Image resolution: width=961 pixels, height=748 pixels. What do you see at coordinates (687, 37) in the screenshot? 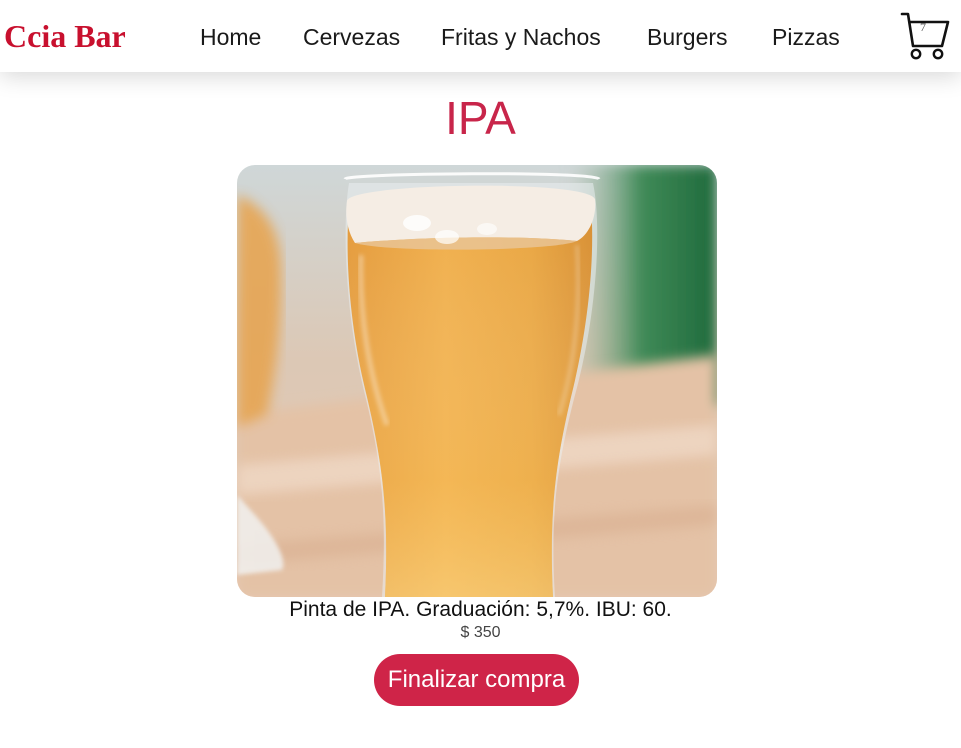
I see `nav-link-burgers: Burgers` at bounding box center [687, 37].